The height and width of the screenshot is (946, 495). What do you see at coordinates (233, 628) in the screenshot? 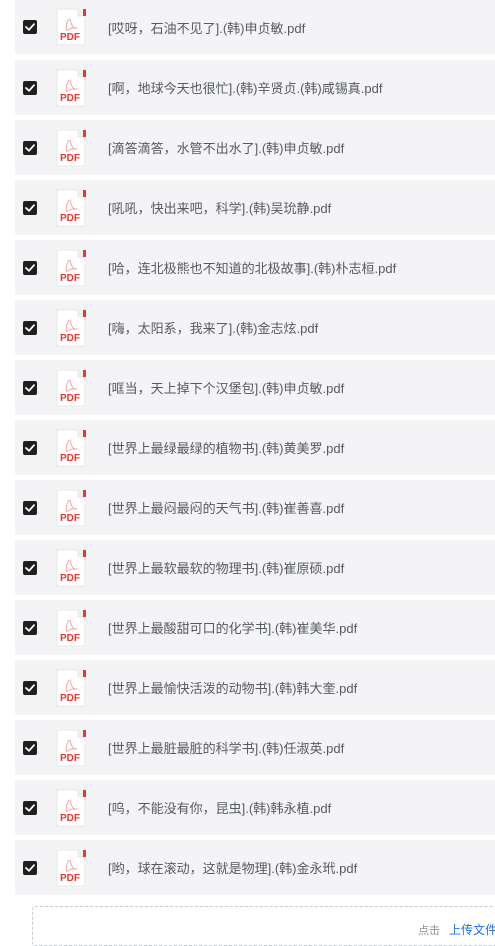
I see `file-name: [世界上最酸甜可口的化学书].(韩)崔美华.pdf` at bounding box center [233, 628].